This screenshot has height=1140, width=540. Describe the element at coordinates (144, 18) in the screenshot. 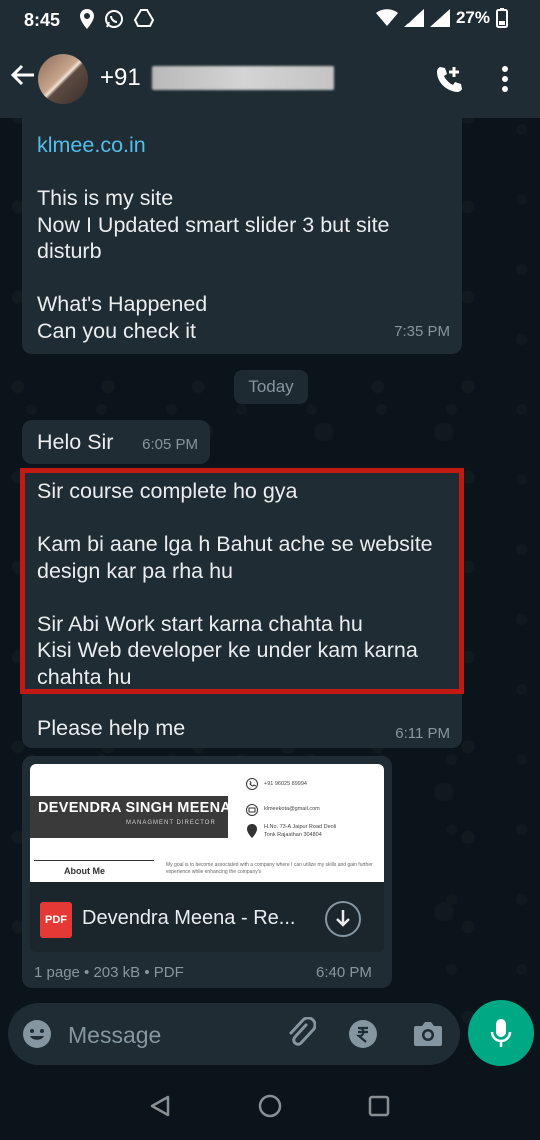

I see `drive-icon` at that location.